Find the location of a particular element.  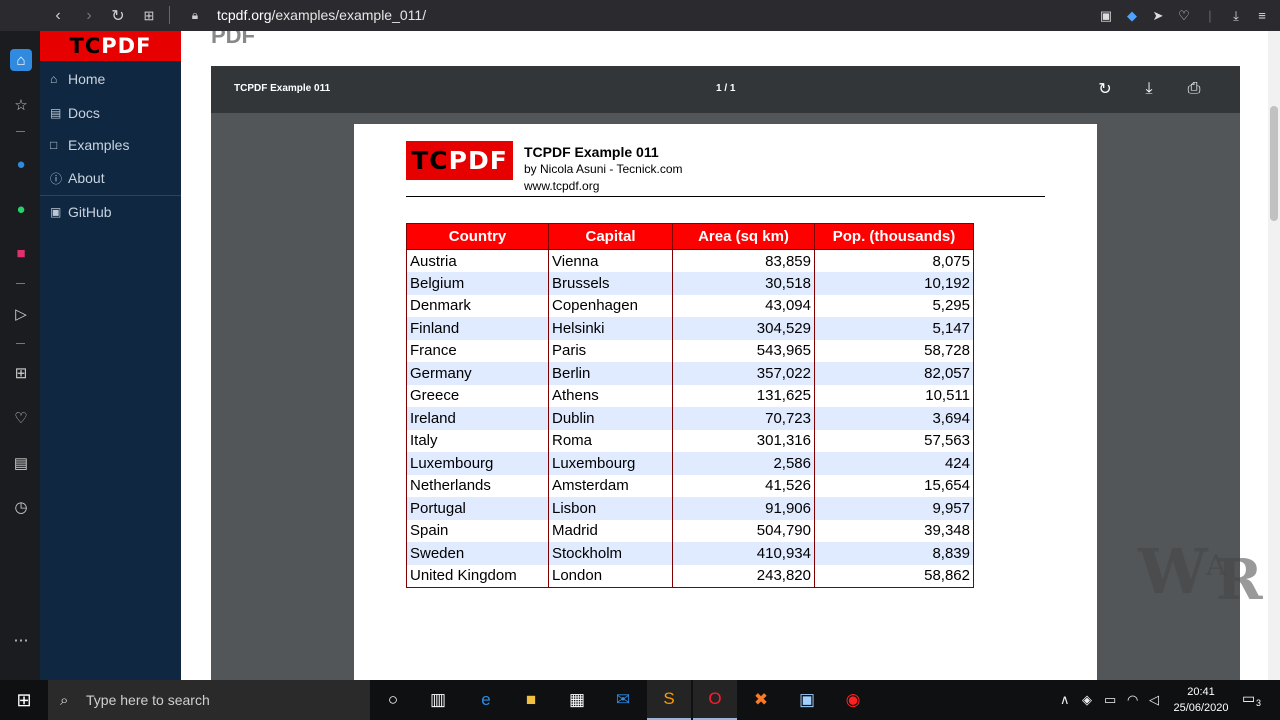

sidebar-item-label: About is located at coordinates (86, 178).